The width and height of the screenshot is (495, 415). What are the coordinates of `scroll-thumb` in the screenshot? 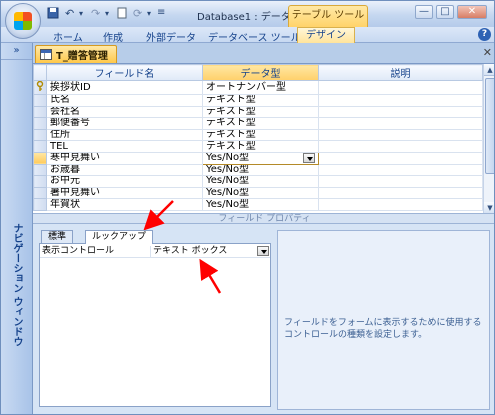 It's located at (489, 126).